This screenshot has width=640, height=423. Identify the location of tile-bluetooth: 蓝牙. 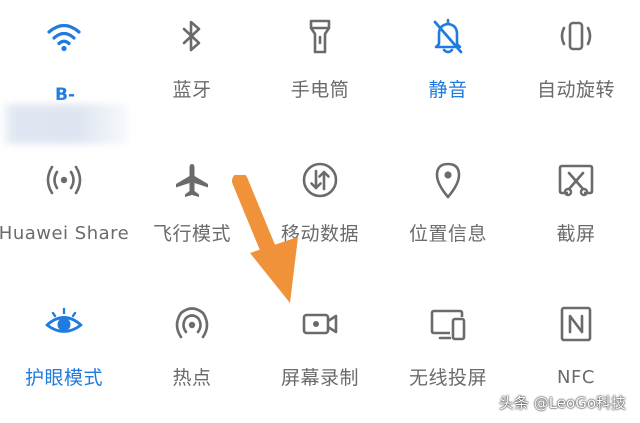
(192, 74).